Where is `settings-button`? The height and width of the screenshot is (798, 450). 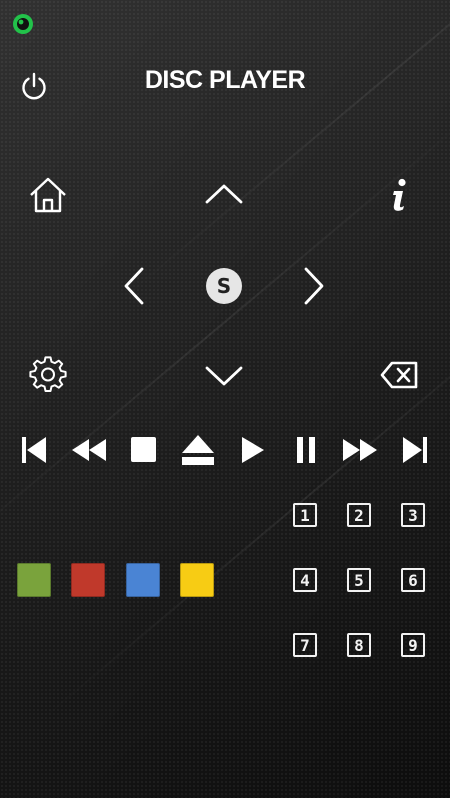 settings-button is located at coordinates (48, 375).